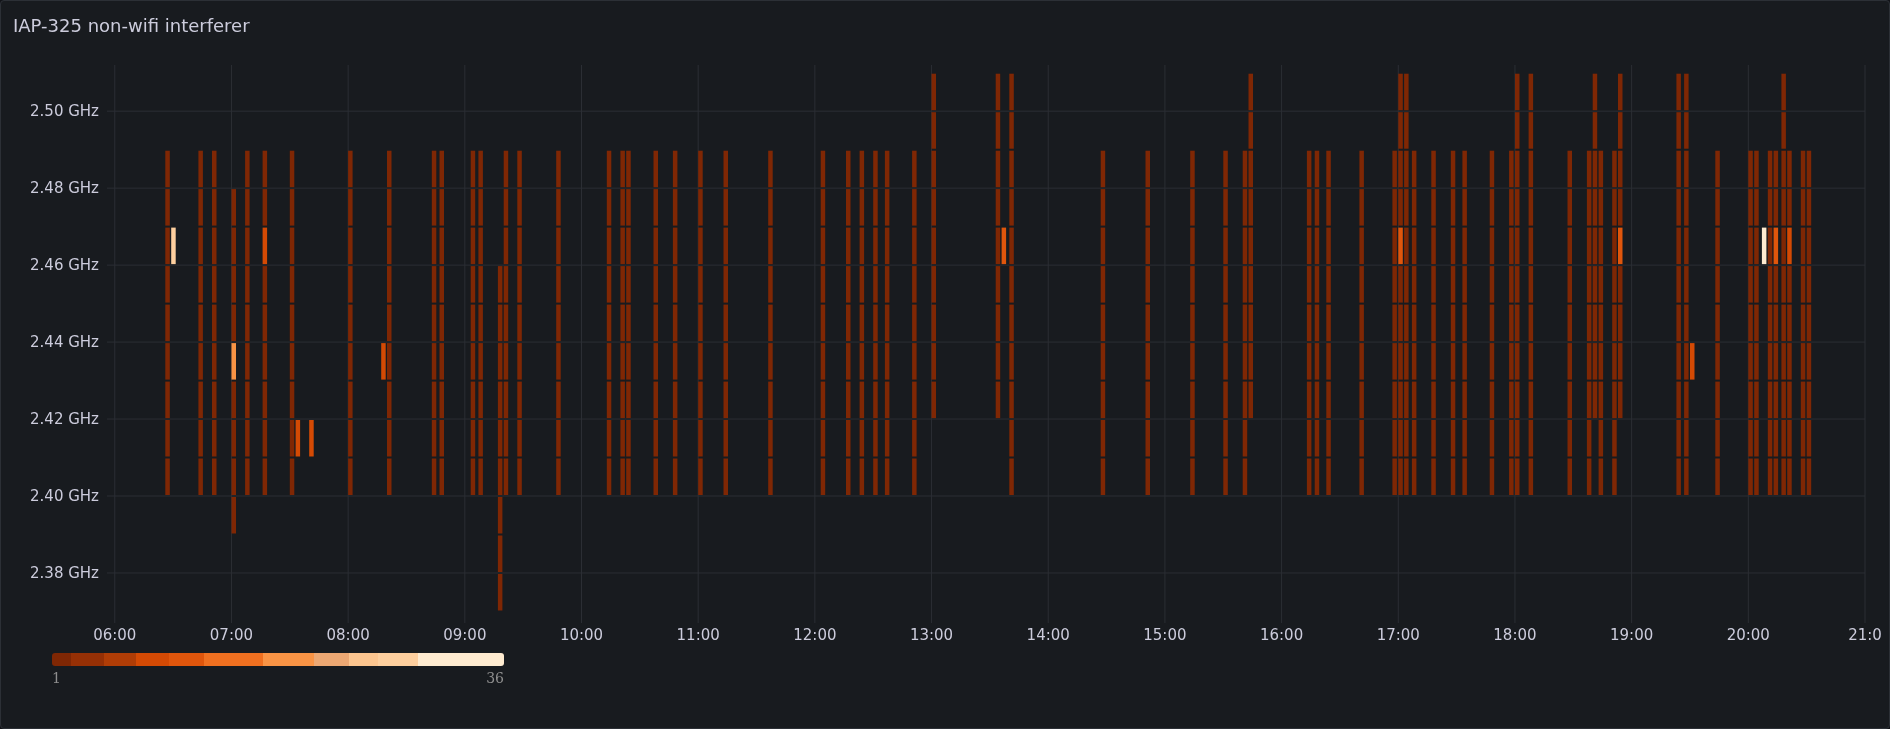 This screenshot has width=1890, height=729. Describe the element at coordinates (931, 635) in the screenshot. I see `axis-label: 13:00` at that location.